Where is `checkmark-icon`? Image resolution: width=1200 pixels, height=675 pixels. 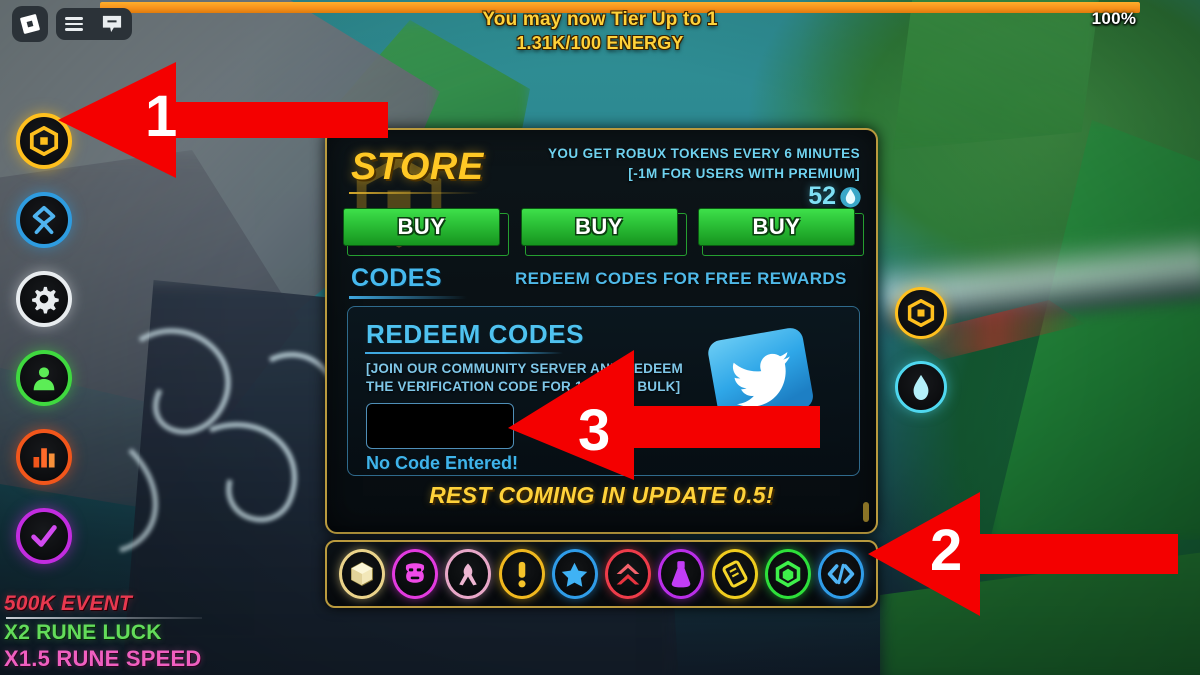 checkmark-icon is located at coordinates (44, 536).